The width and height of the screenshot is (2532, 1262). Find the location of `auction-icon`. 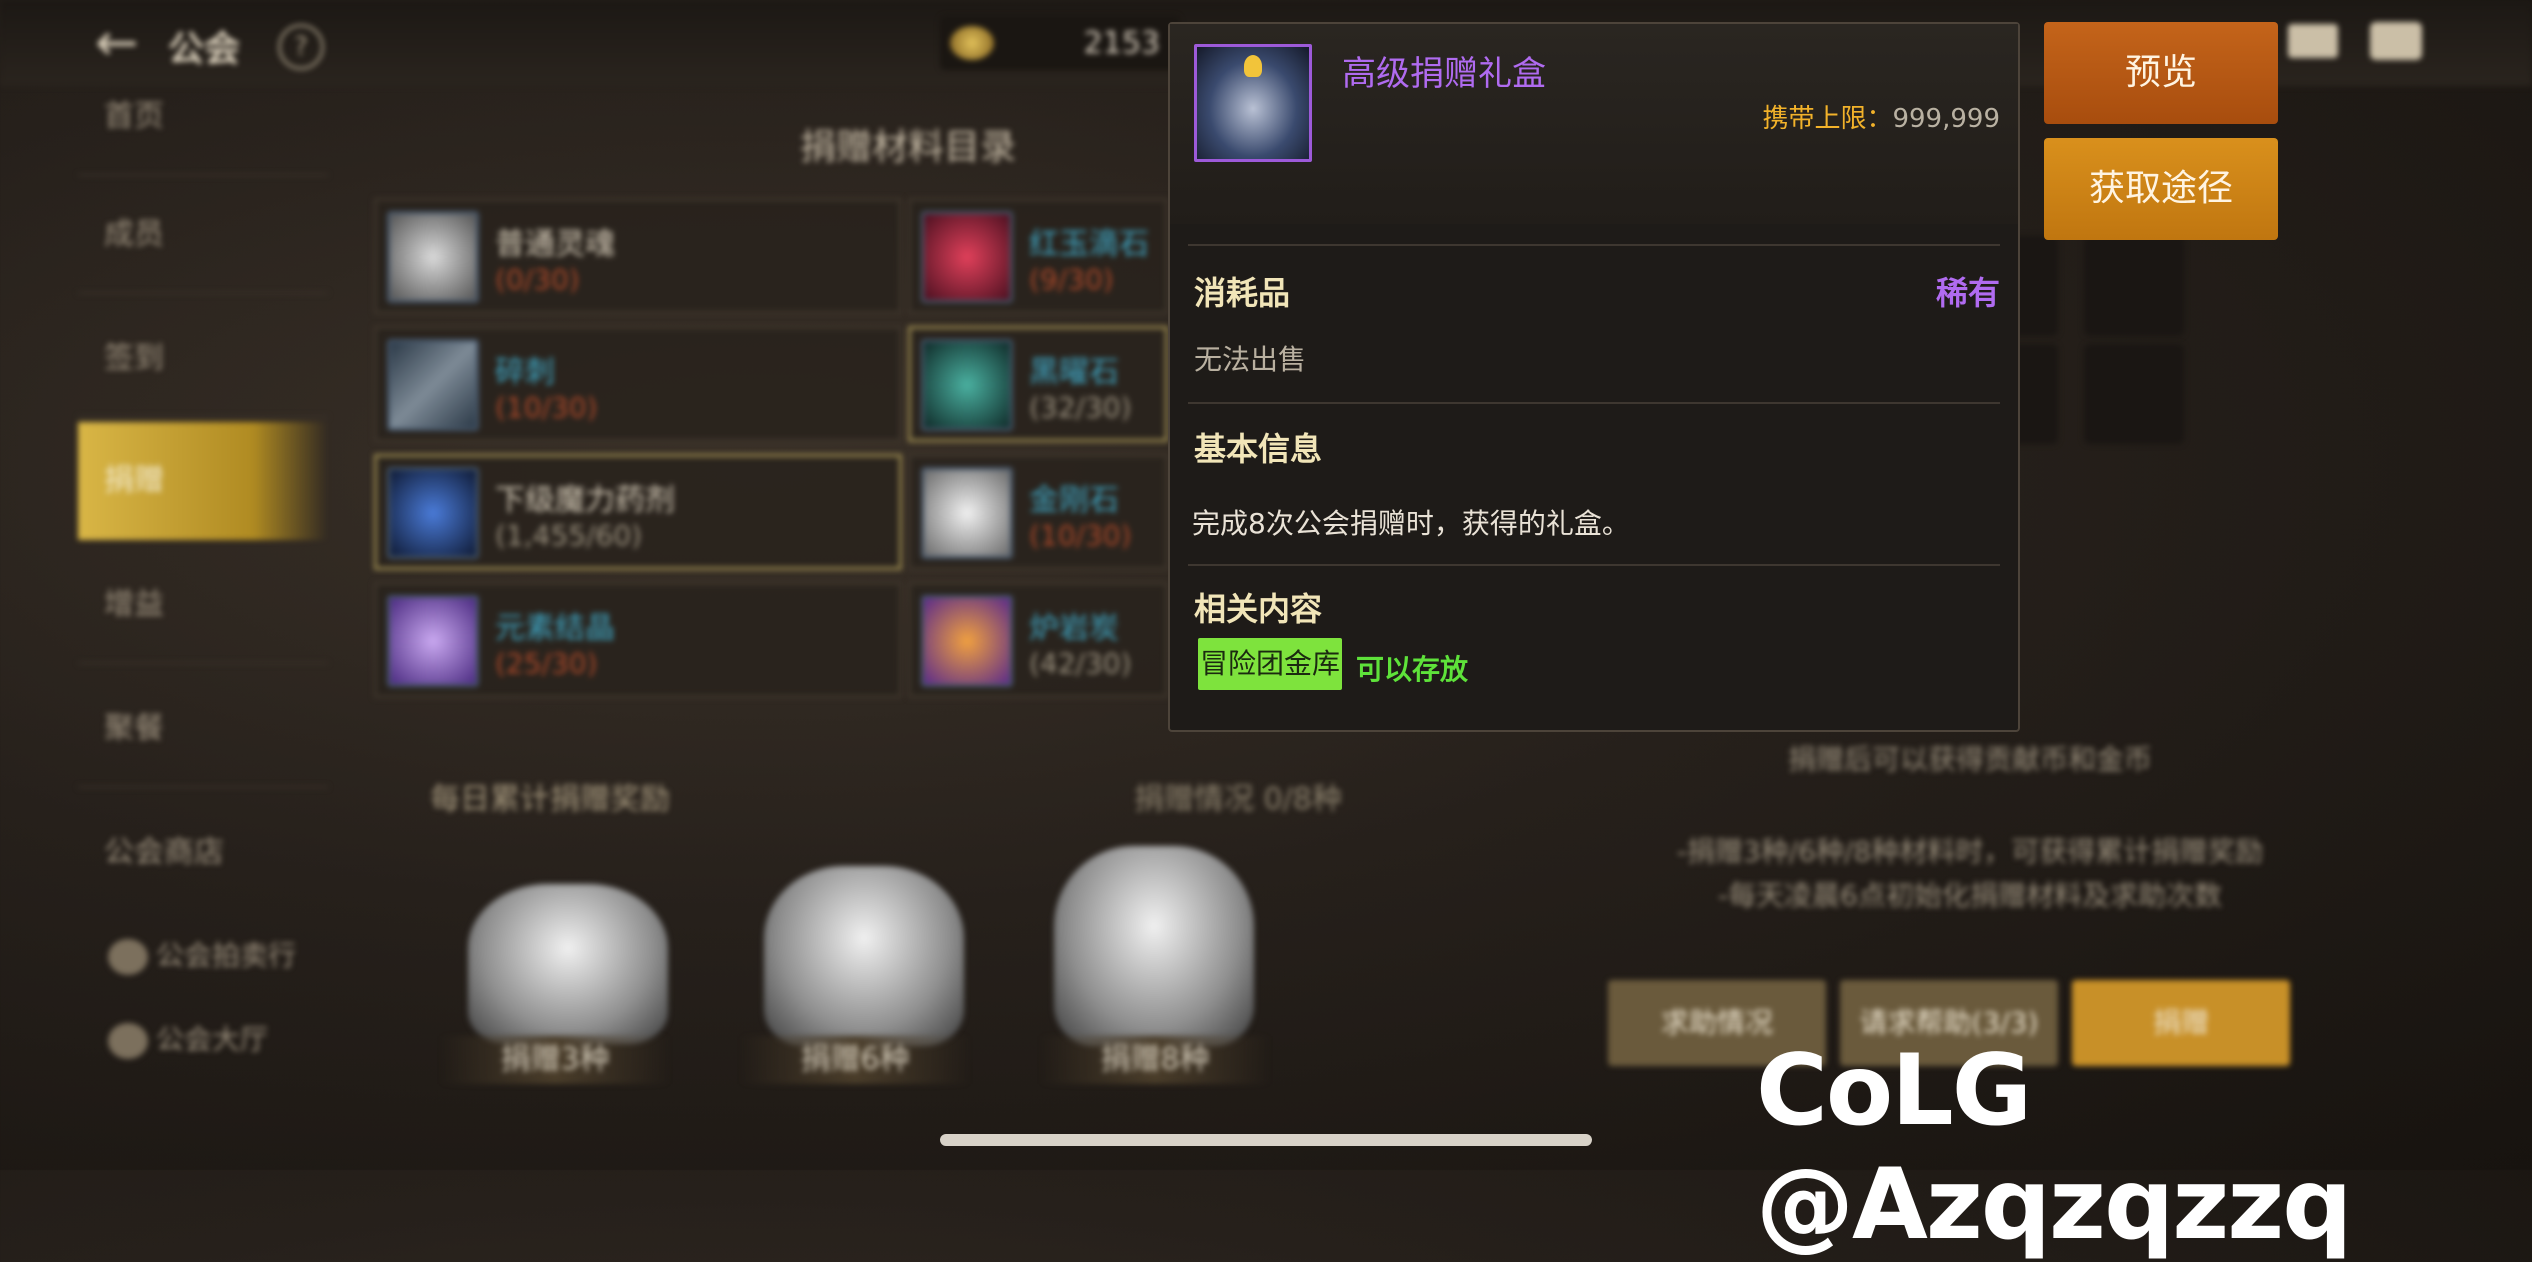

auction-icon is located at coordinates (128, 957).